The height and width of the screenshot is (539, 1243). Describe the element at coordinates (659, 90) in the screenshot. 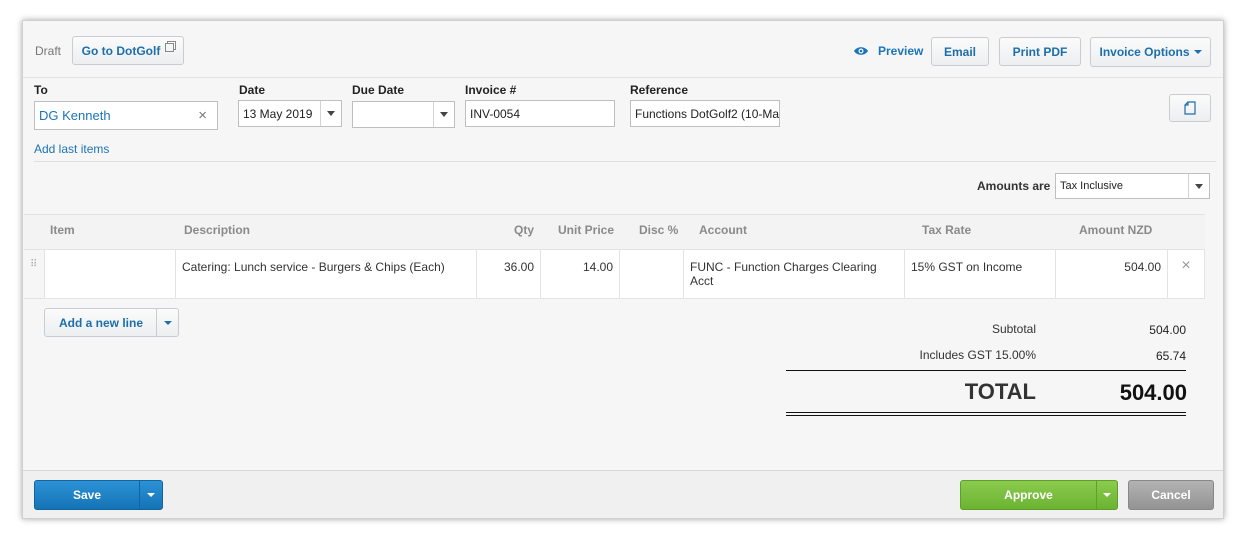

I see `reference-label: Reference` at that location.